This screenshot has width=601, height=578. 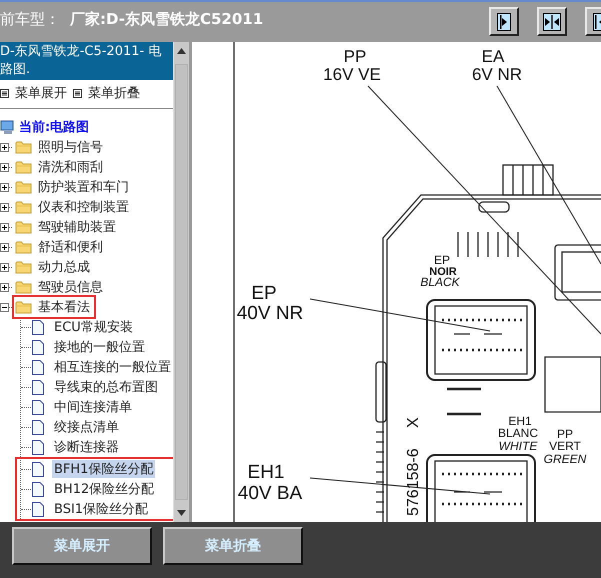 I want to click on diagram-label: 6V NR, so click(x=497, y=74).